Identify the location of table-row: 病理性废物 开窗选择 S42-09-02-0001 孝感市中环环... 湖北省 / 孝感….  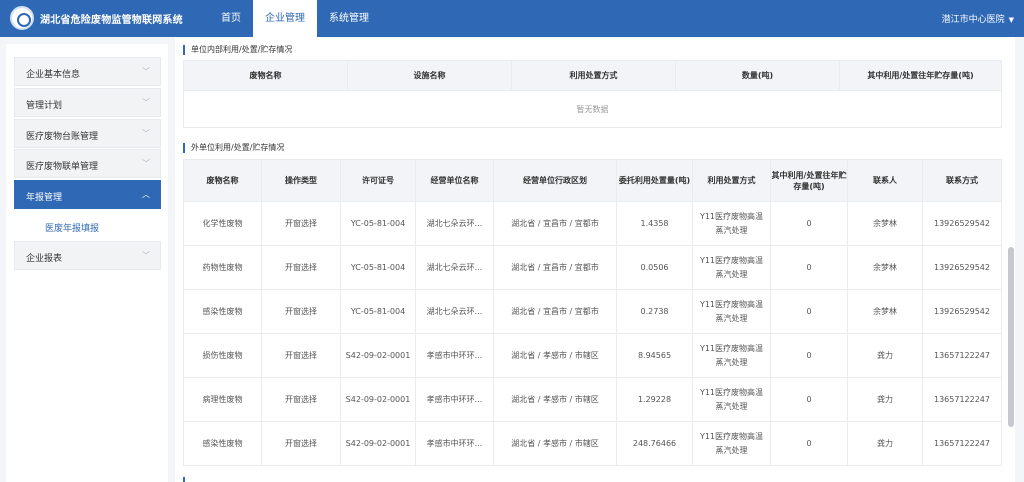
(592, 399).